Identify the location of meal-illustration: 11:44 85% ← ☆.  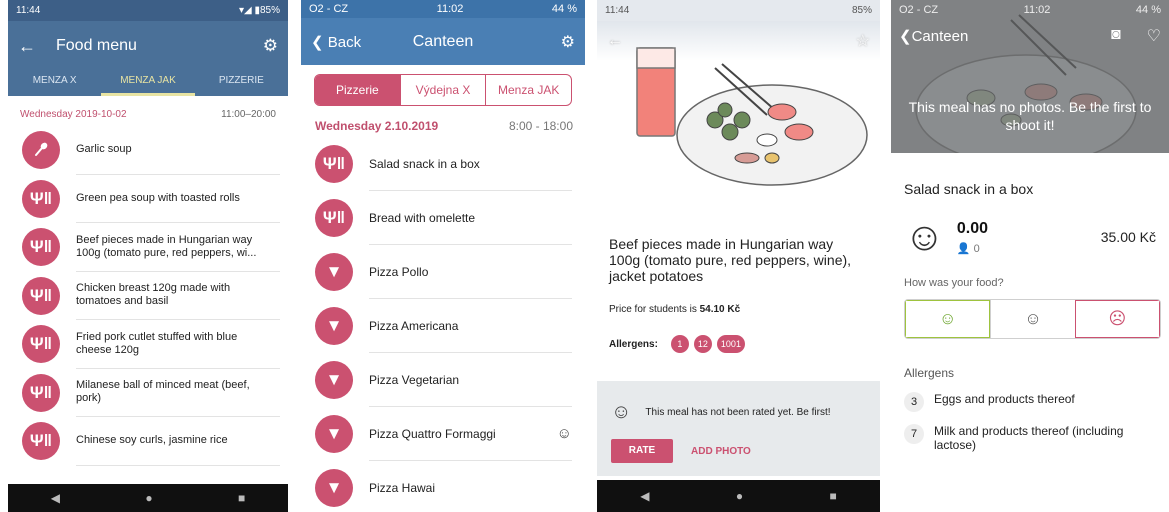
(738, 109).